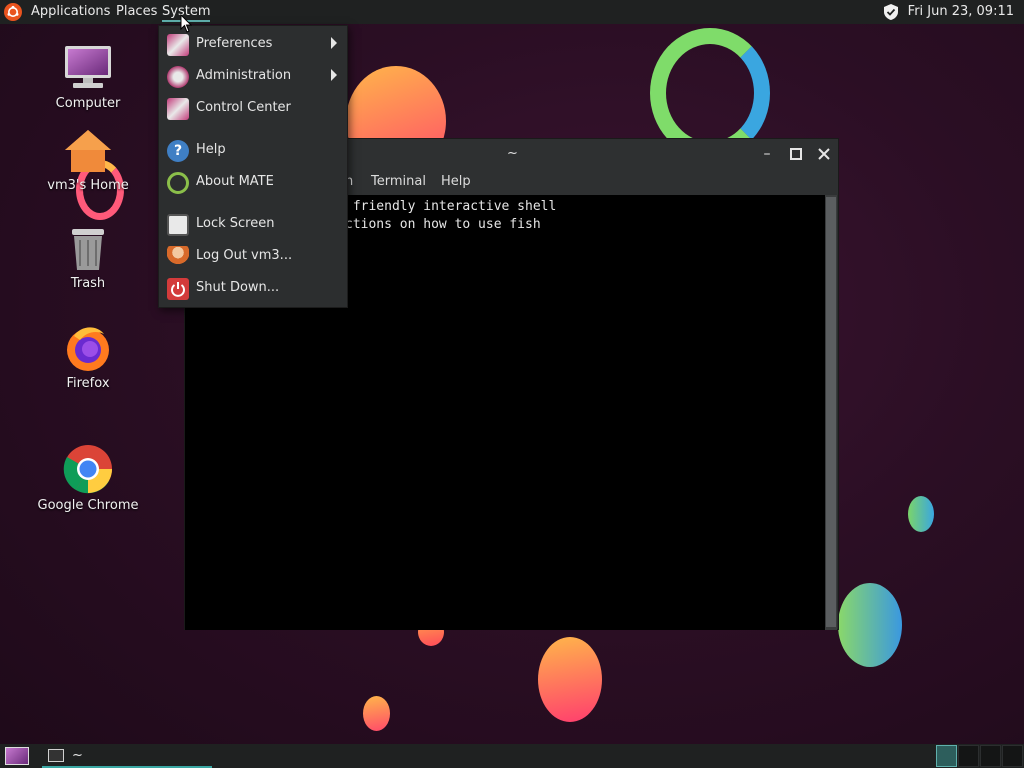  I want to click on menu-item-about-mate: About MATE, so click(253, 182).